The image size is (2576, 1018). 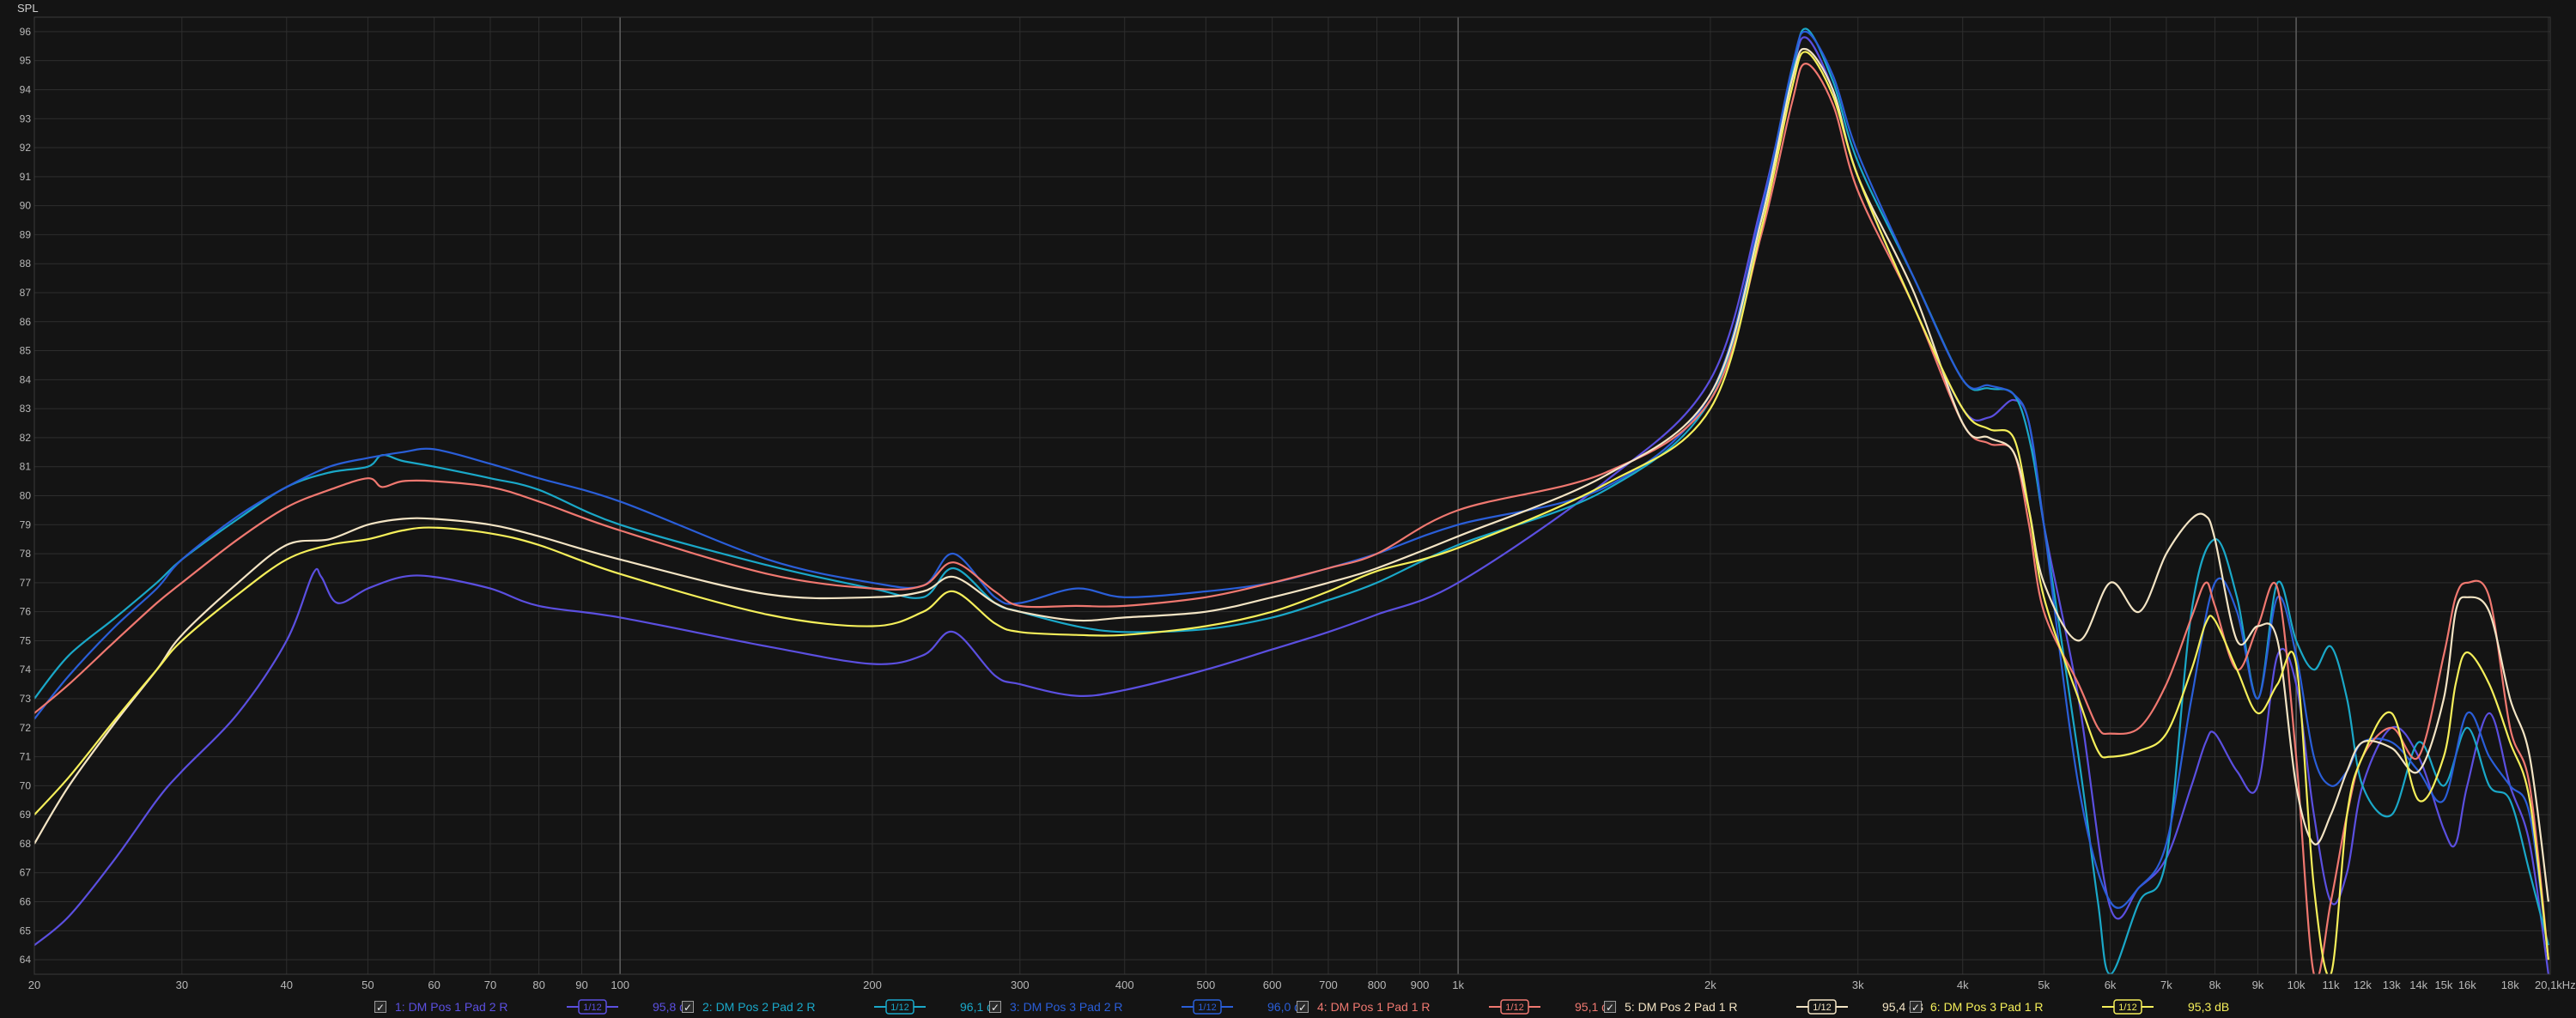 What do you see at coordinates (581, 985) in the screenshot?
I see `x-tick-label: 90` at bounding box center [581, 985].